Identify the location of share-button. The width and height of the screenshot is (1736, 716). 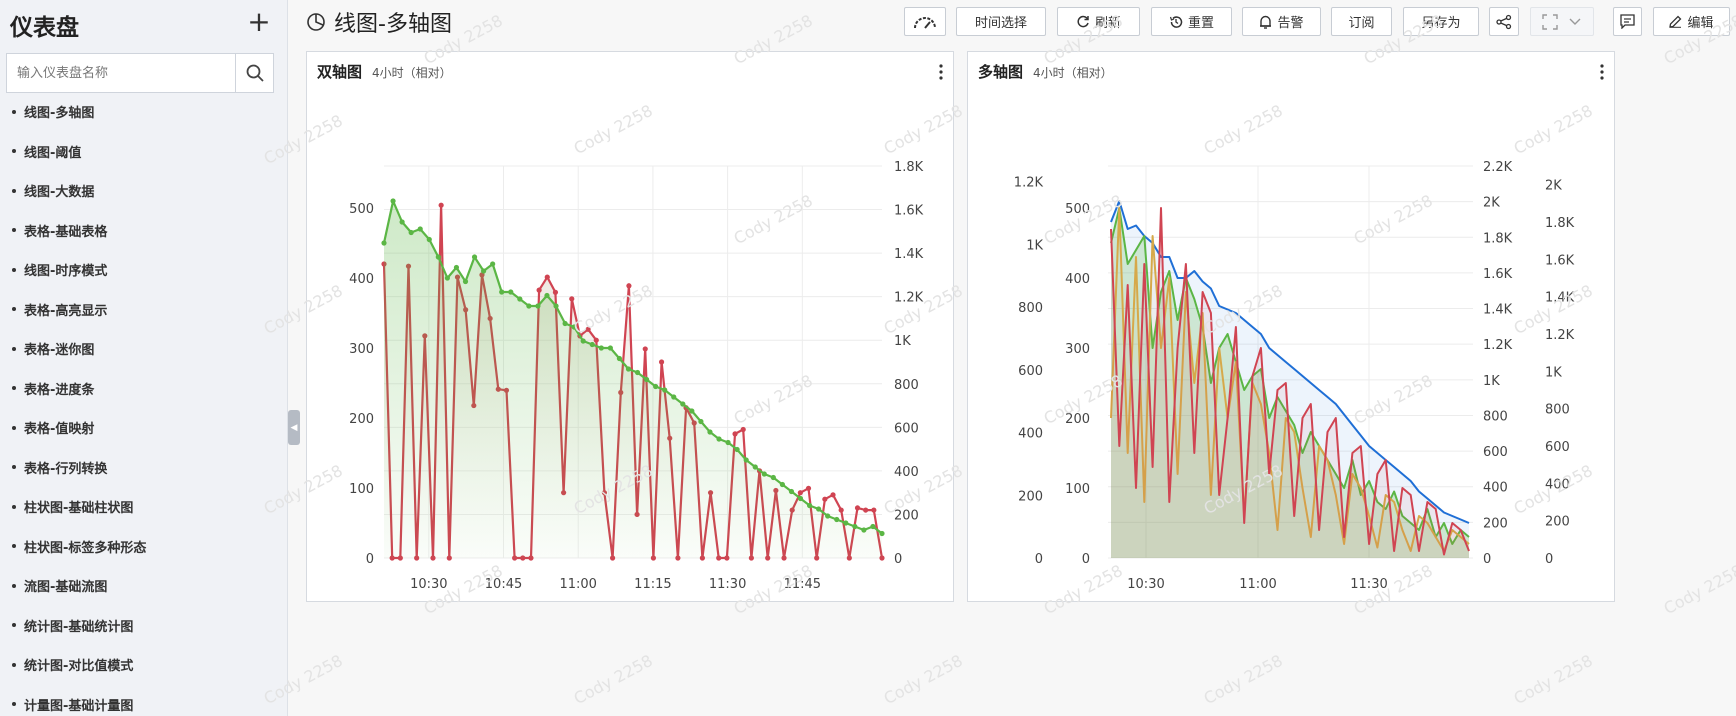
(1504, 21).